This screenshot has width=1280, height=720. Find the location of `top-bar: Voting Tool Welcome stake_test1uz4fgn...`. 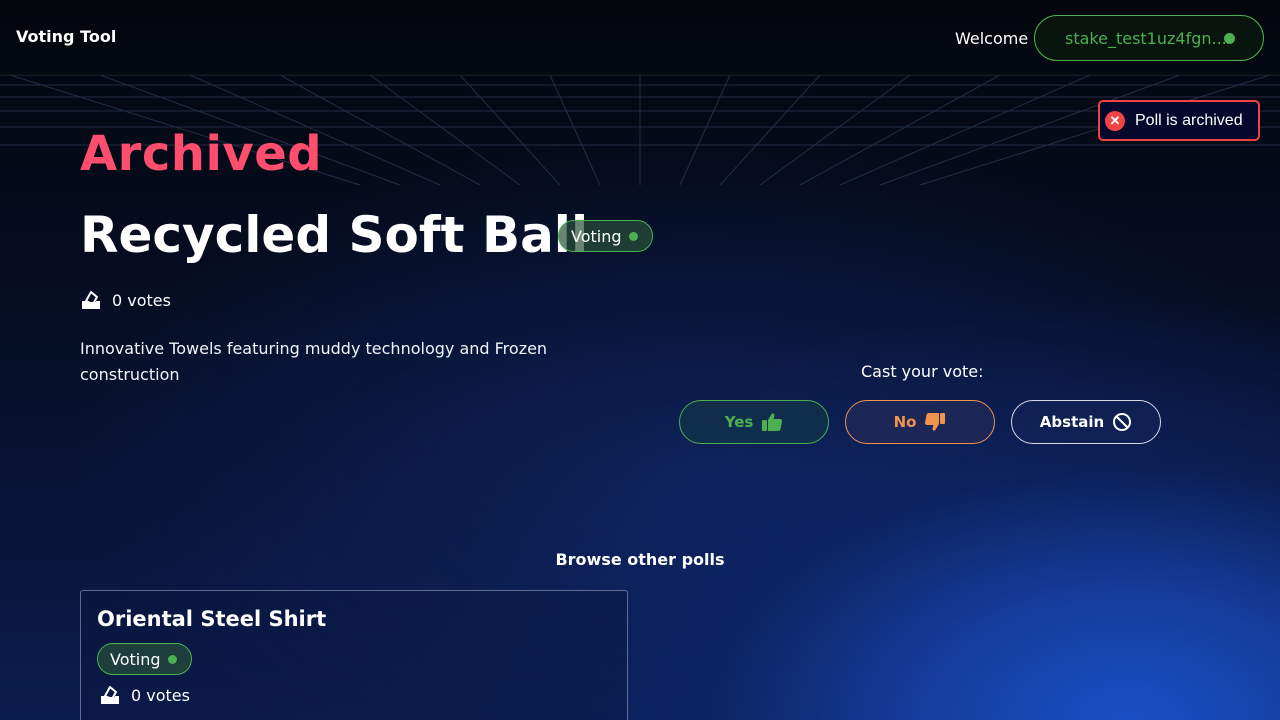

top-bar: Voting Tool Welcome stake_test1uz4fgn... is located at coordinates (640, 37).